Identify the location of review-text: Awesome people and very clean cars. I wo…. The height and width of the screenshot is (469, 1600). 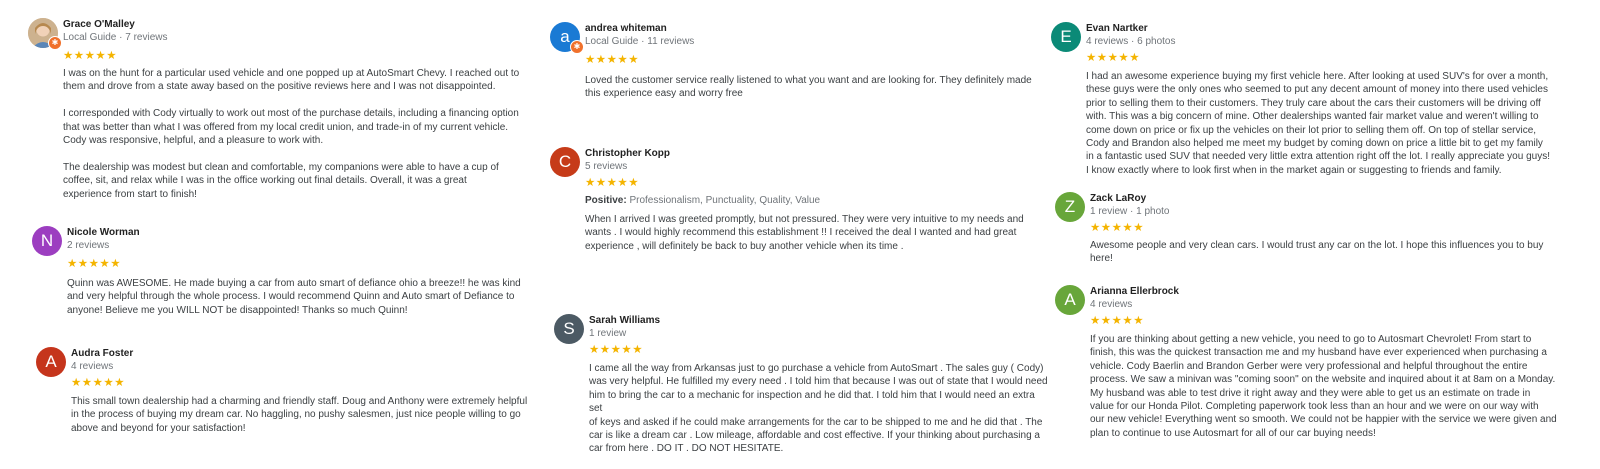
(1317, 252).